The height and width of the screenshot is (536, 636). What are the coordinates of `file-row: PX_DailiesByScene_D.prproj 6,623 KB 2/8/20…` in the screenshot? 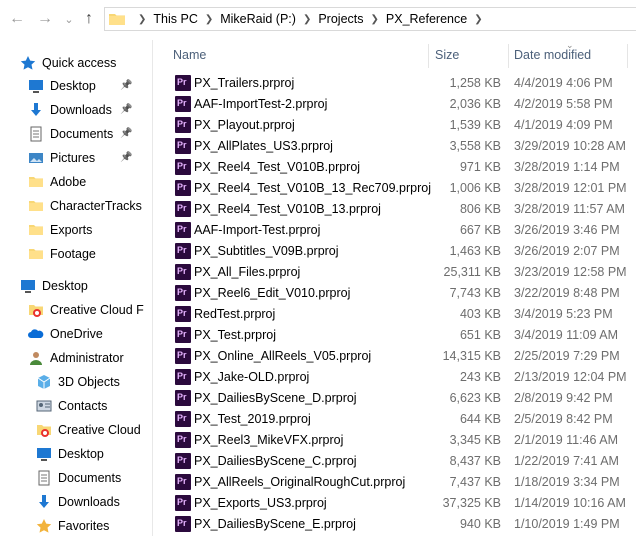 It's located at (394, 398).